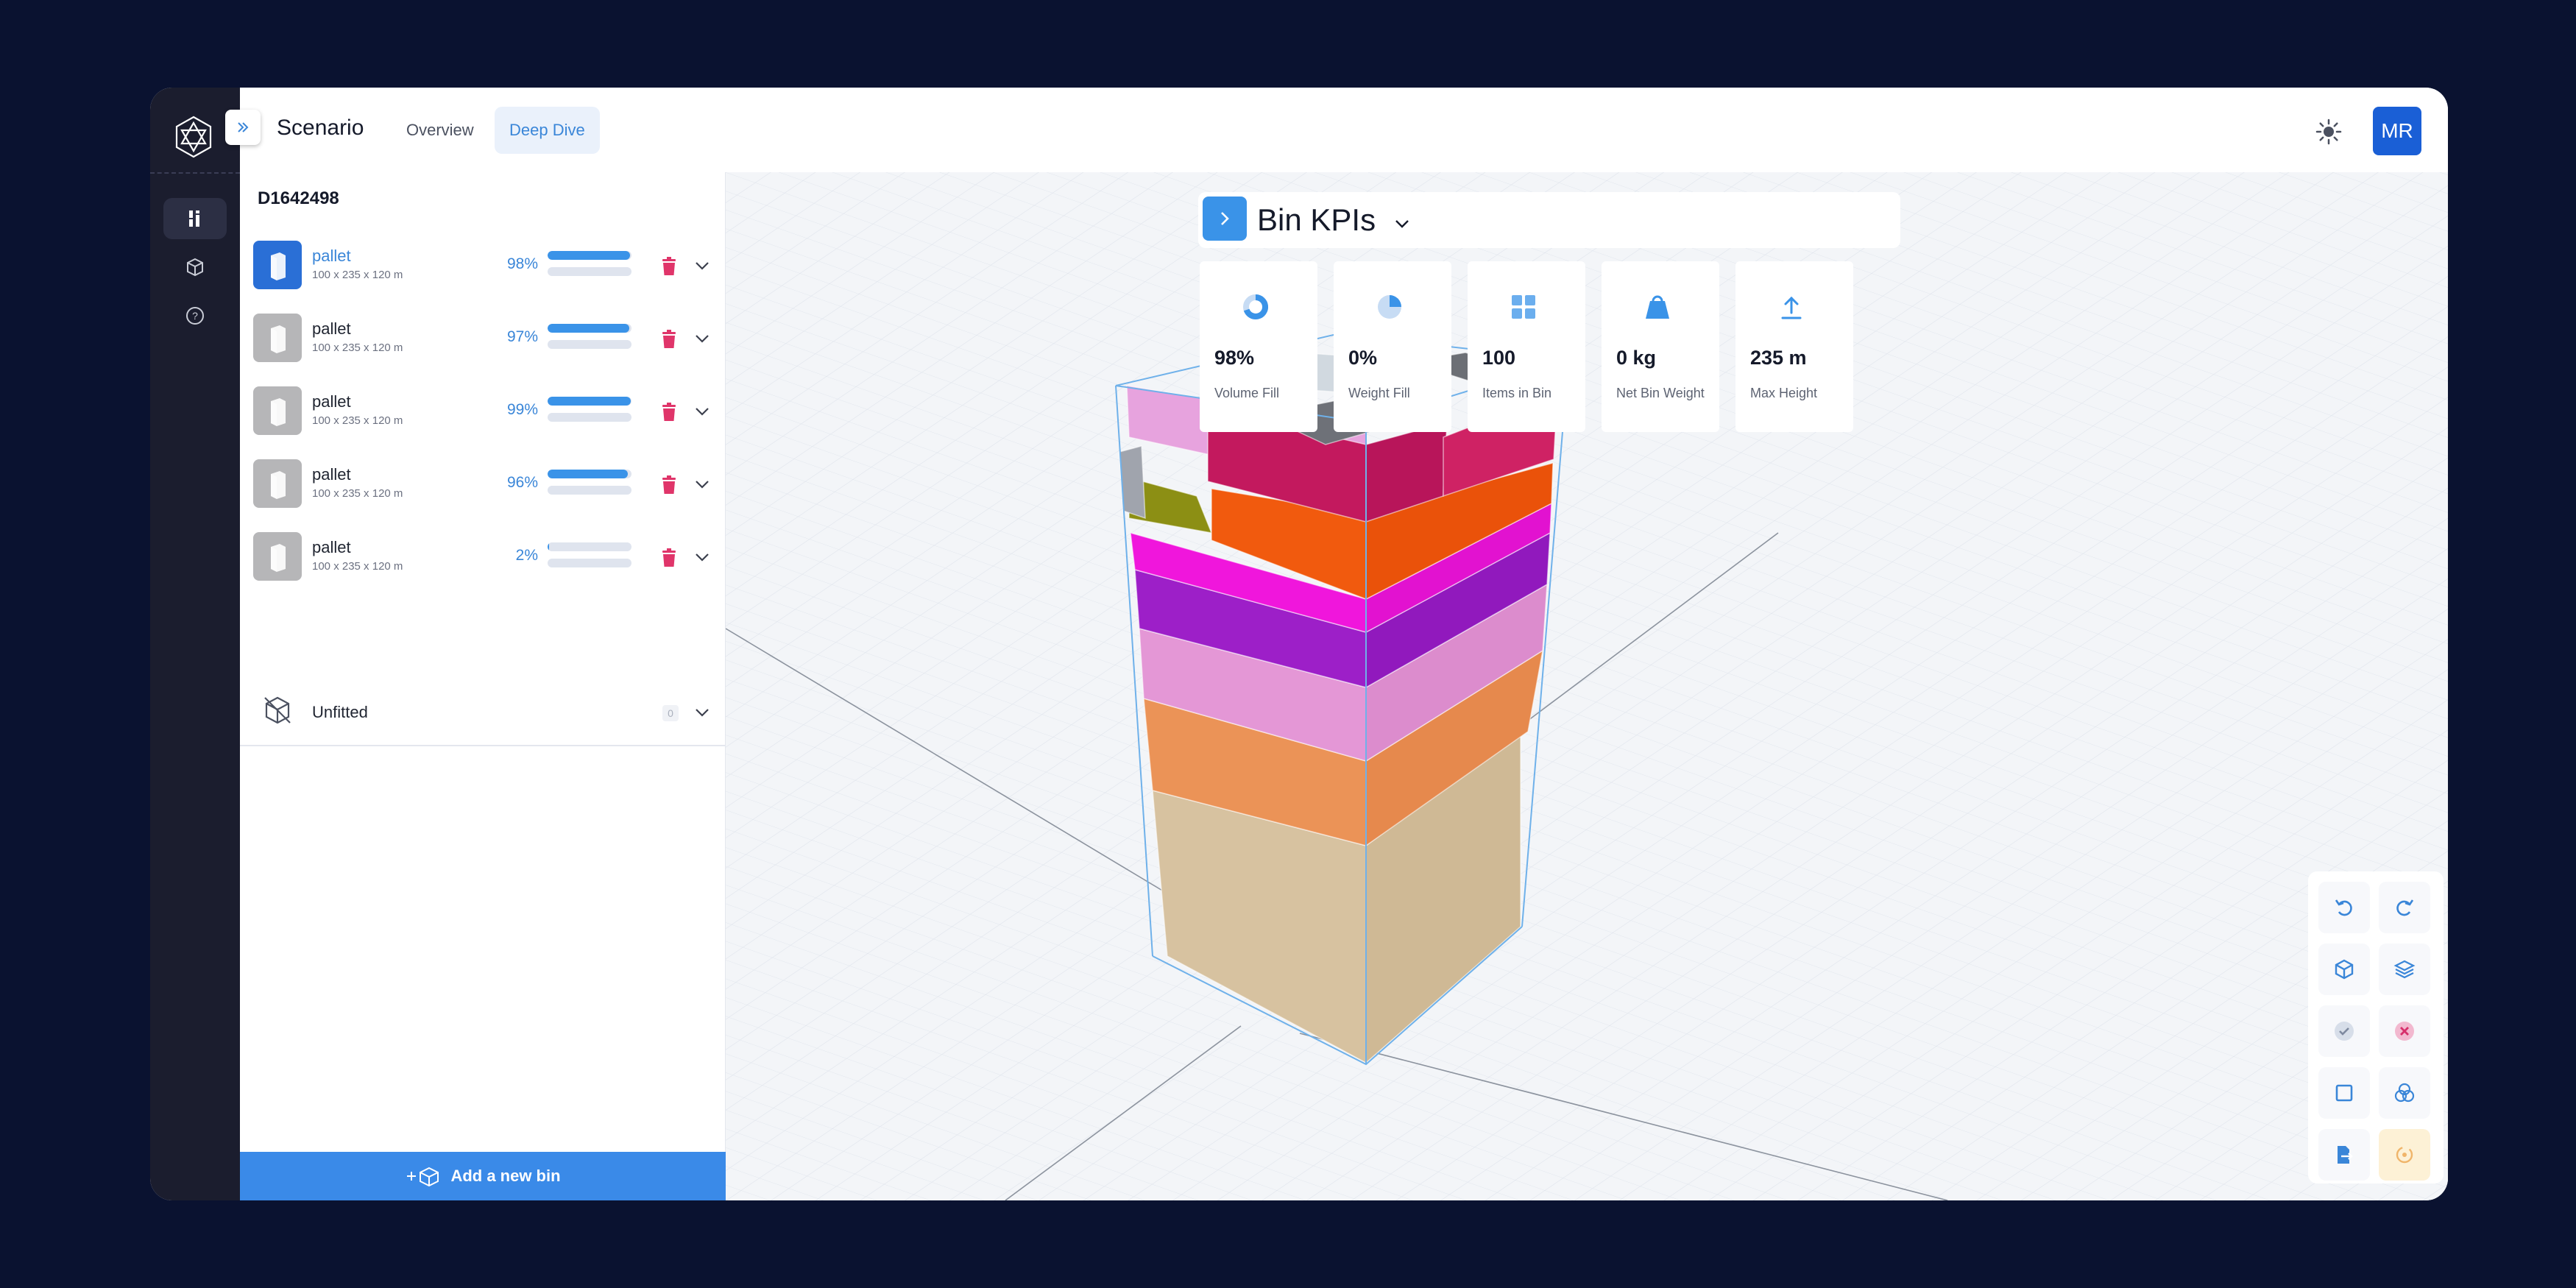  What do you see at coordinates (423, 1176) in the screenshot?
I see `add-box-icon` at bounding box center [423, 1176].